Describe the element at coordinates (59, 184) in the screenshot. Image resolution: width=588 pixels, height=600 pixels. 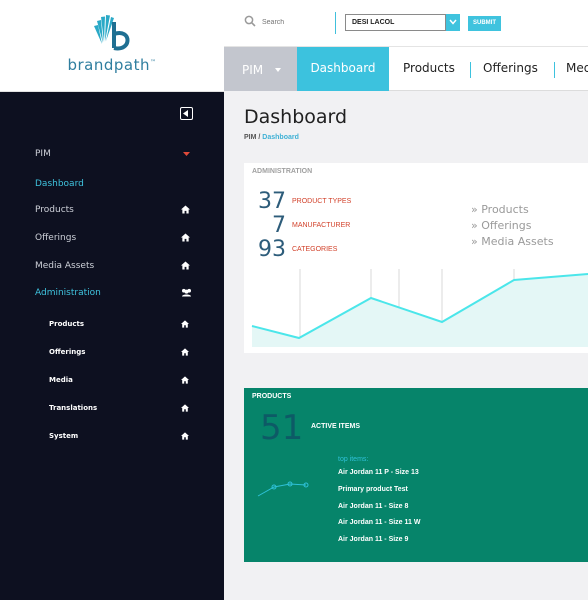
I see `sidebar-item-dashboard: Dashboard` at that location.